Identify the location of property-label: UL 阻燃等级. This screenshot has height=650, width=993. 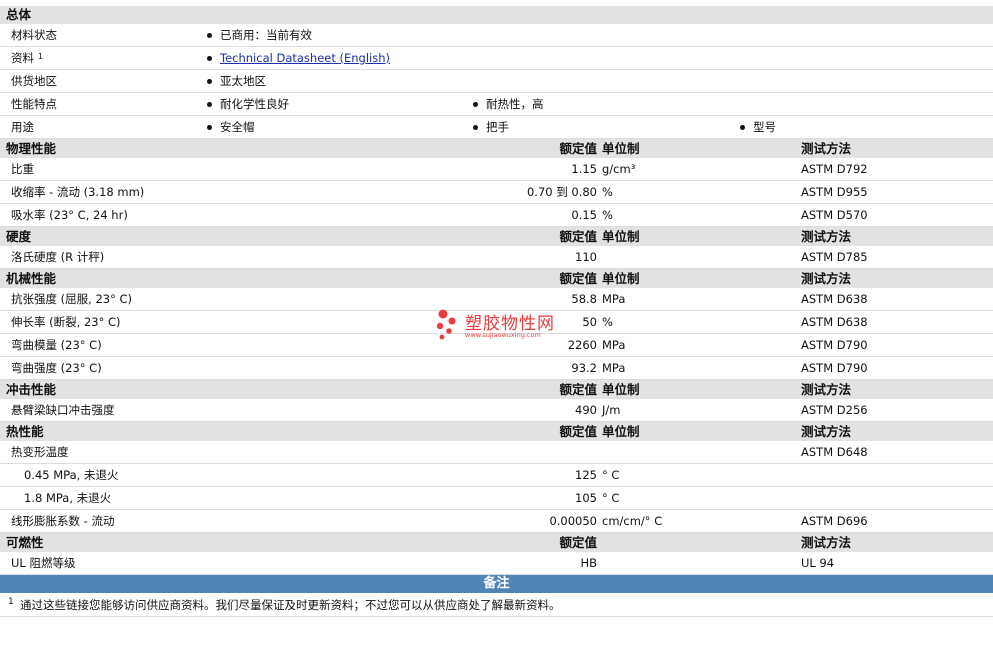
(43, 563).